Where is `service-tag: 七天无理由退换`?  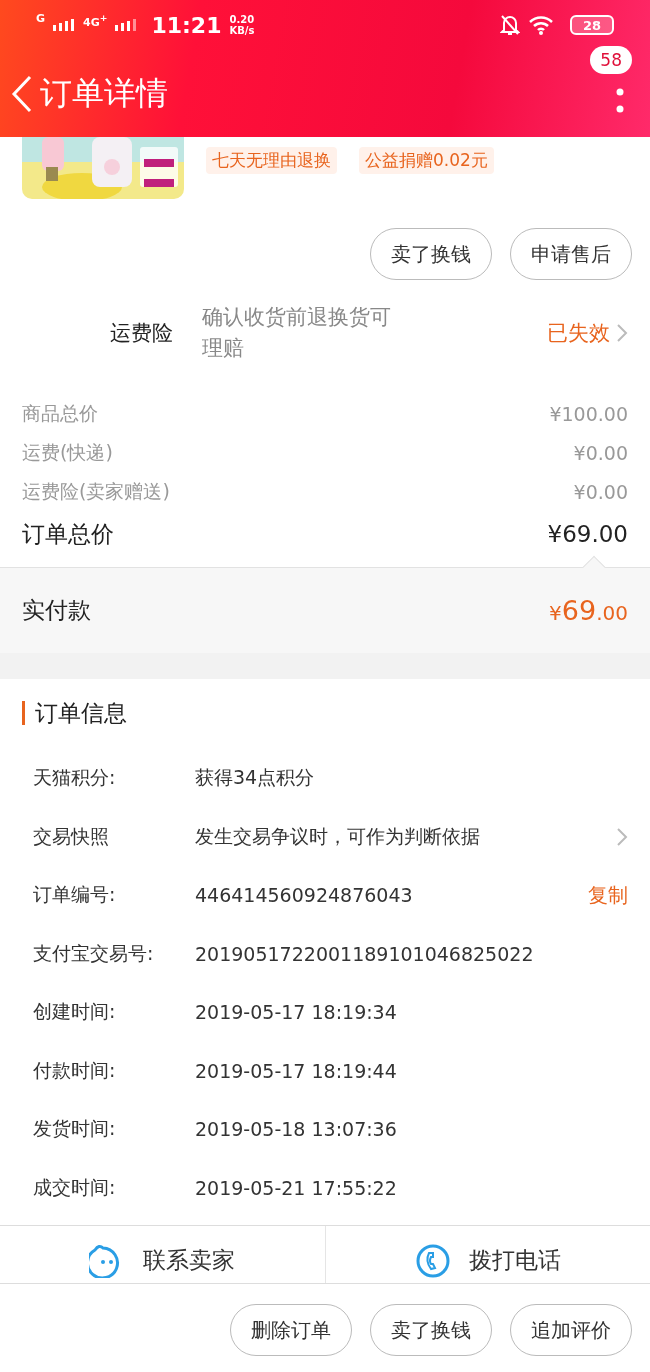
service-tag: 七天无理由退换 is located at coordinates (271, 160).